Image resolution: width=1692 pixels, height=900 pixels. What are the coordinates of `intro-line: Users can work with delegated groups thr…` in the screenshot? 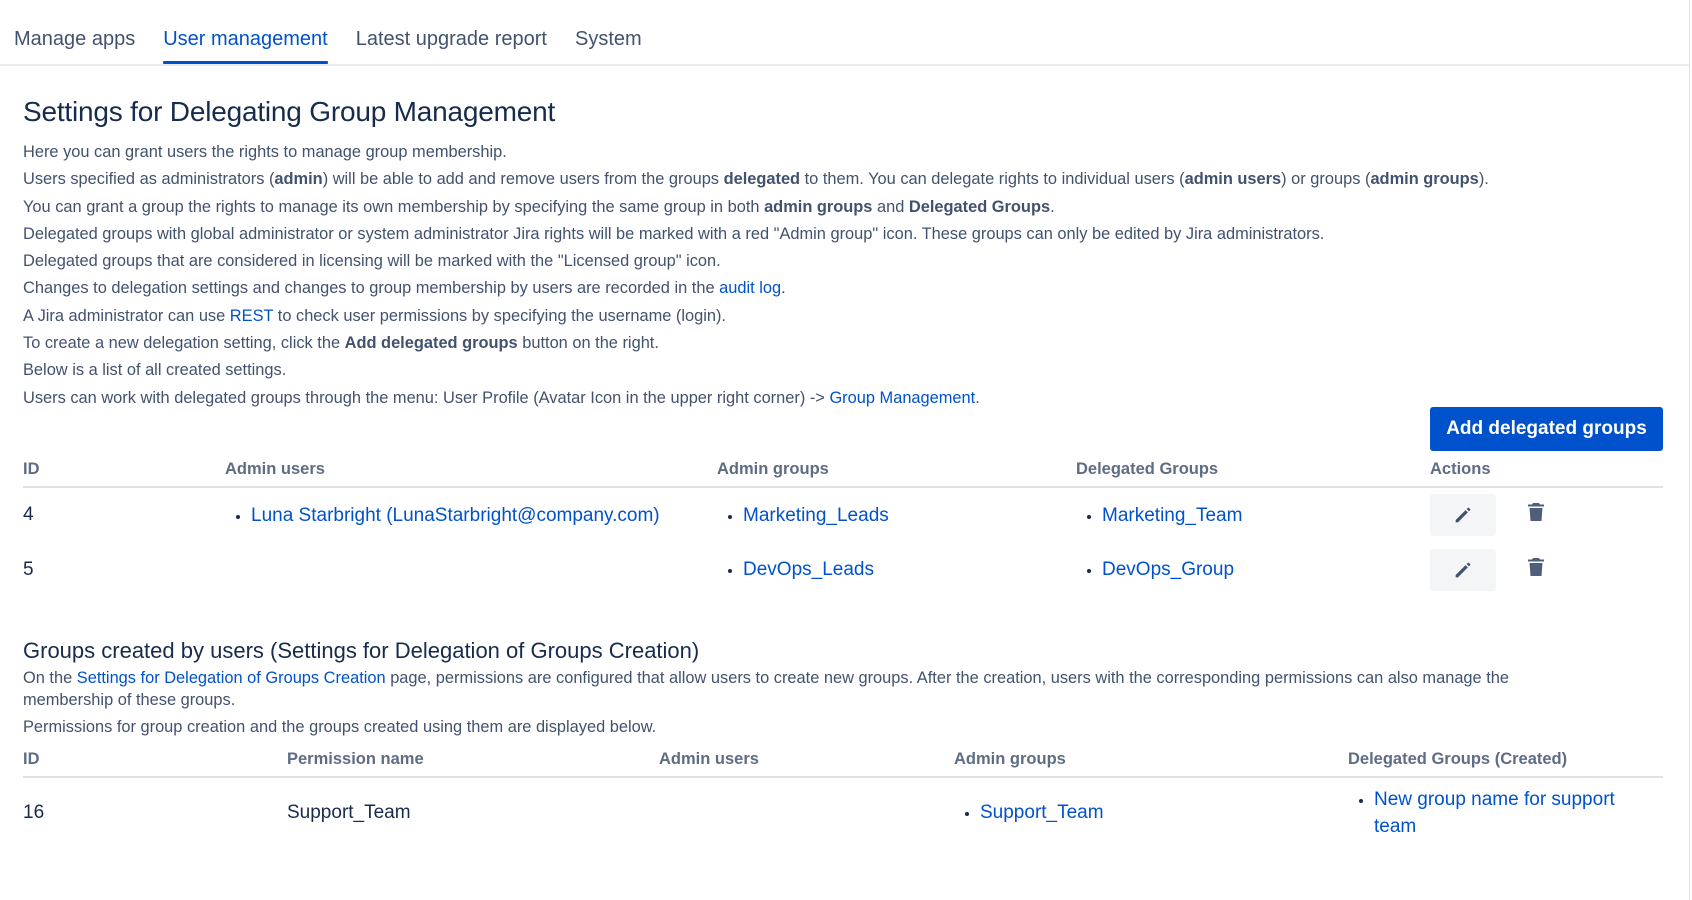 It's located at (501, 397).